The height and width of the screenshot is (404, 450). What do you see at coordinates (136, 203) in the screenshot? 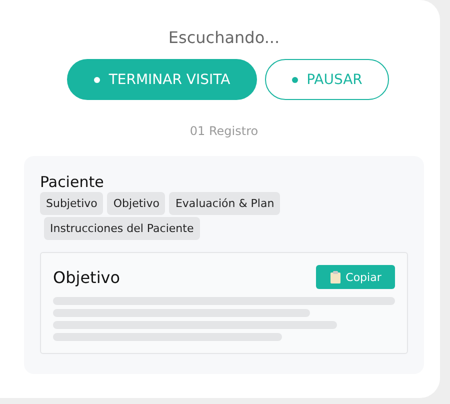
I see `section-tab: Objetivo` at bounding box center [136, 203].